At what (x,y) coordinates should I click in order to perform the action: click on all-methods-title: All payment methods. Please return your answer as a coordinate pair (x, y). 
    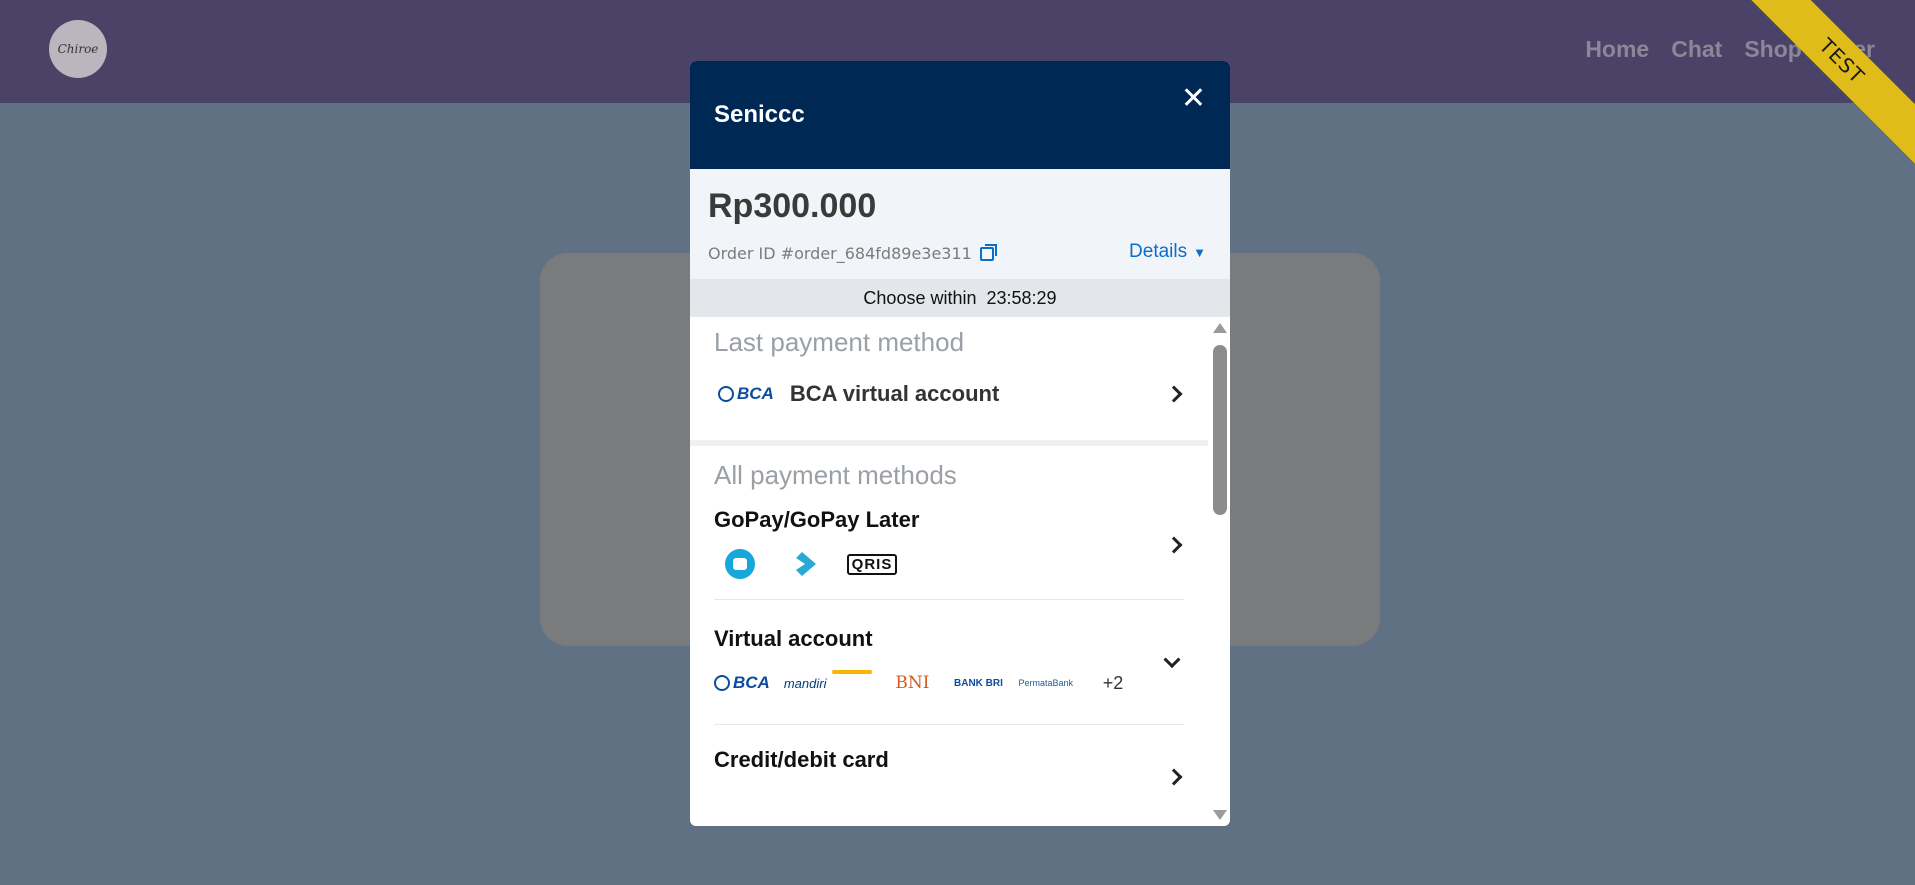
    Looking at the image, I should click on (835, 475).